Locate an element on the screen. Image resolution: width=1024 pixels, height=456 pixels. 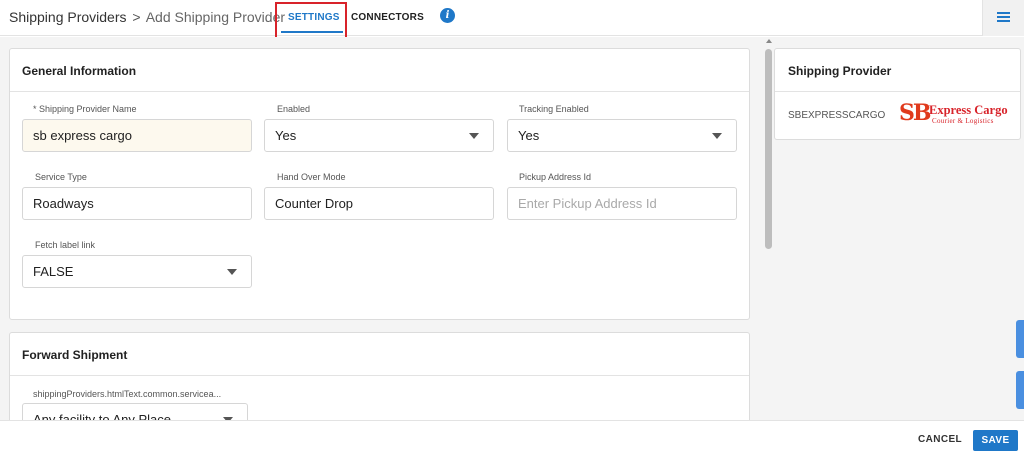
logo-tagline: Courier & Logistics is located at coordinates (963, 121).